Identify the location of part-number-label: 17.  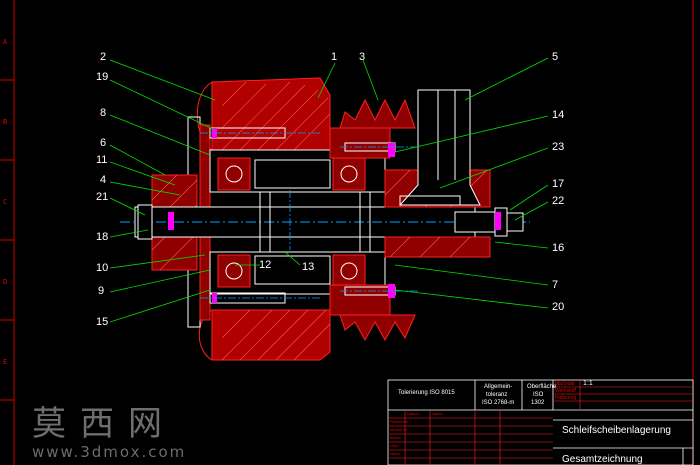
(558, 184).